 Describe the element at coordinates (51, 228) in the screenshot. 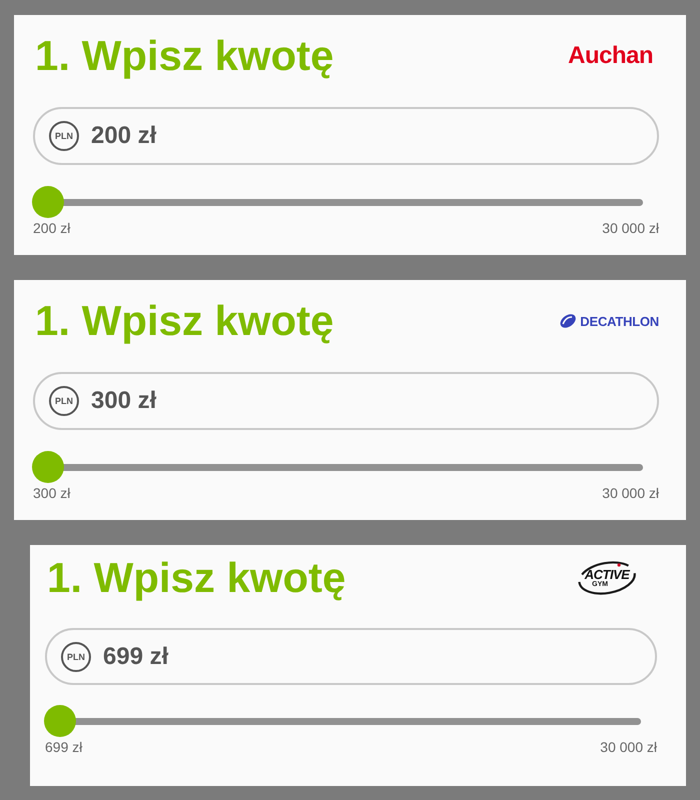

I see `min-amount-label: 200 zł` at that location.